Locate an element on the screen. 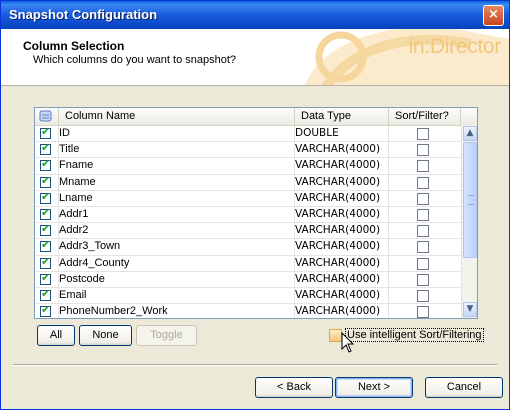 The width and height of the screenshot is (510, 410). grid-header: Column Name Data Type Sort/Filter? is located at coordinates (256, 117).